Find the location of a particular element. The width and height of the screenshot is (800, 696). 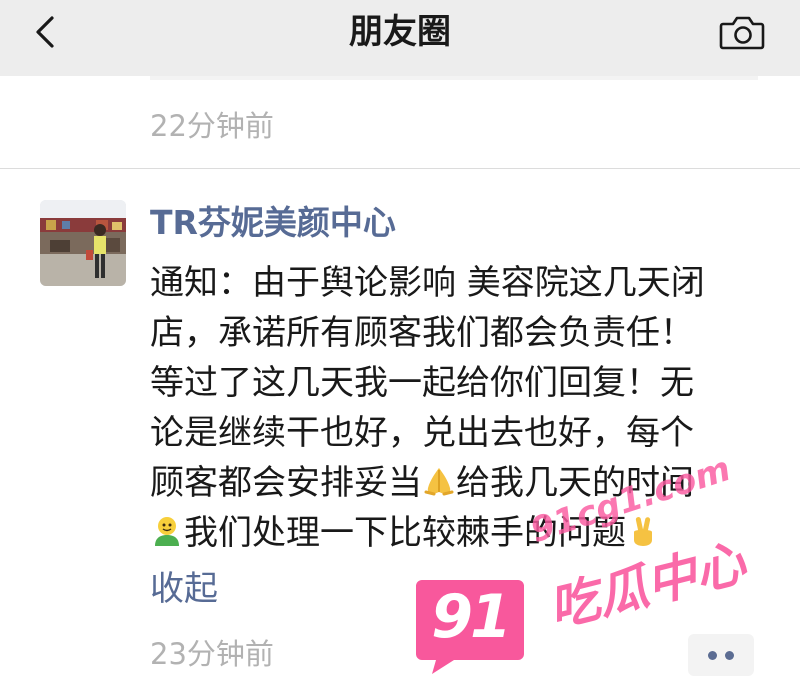

camera-icon is located at coordinates (742, 33).